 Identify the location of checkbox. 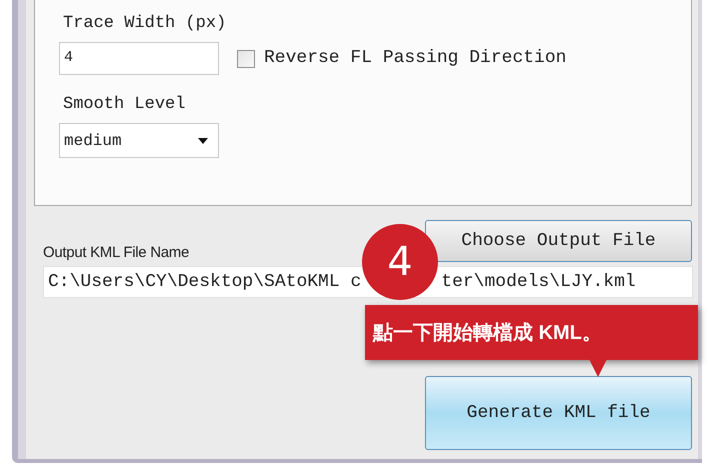
(246, 59).